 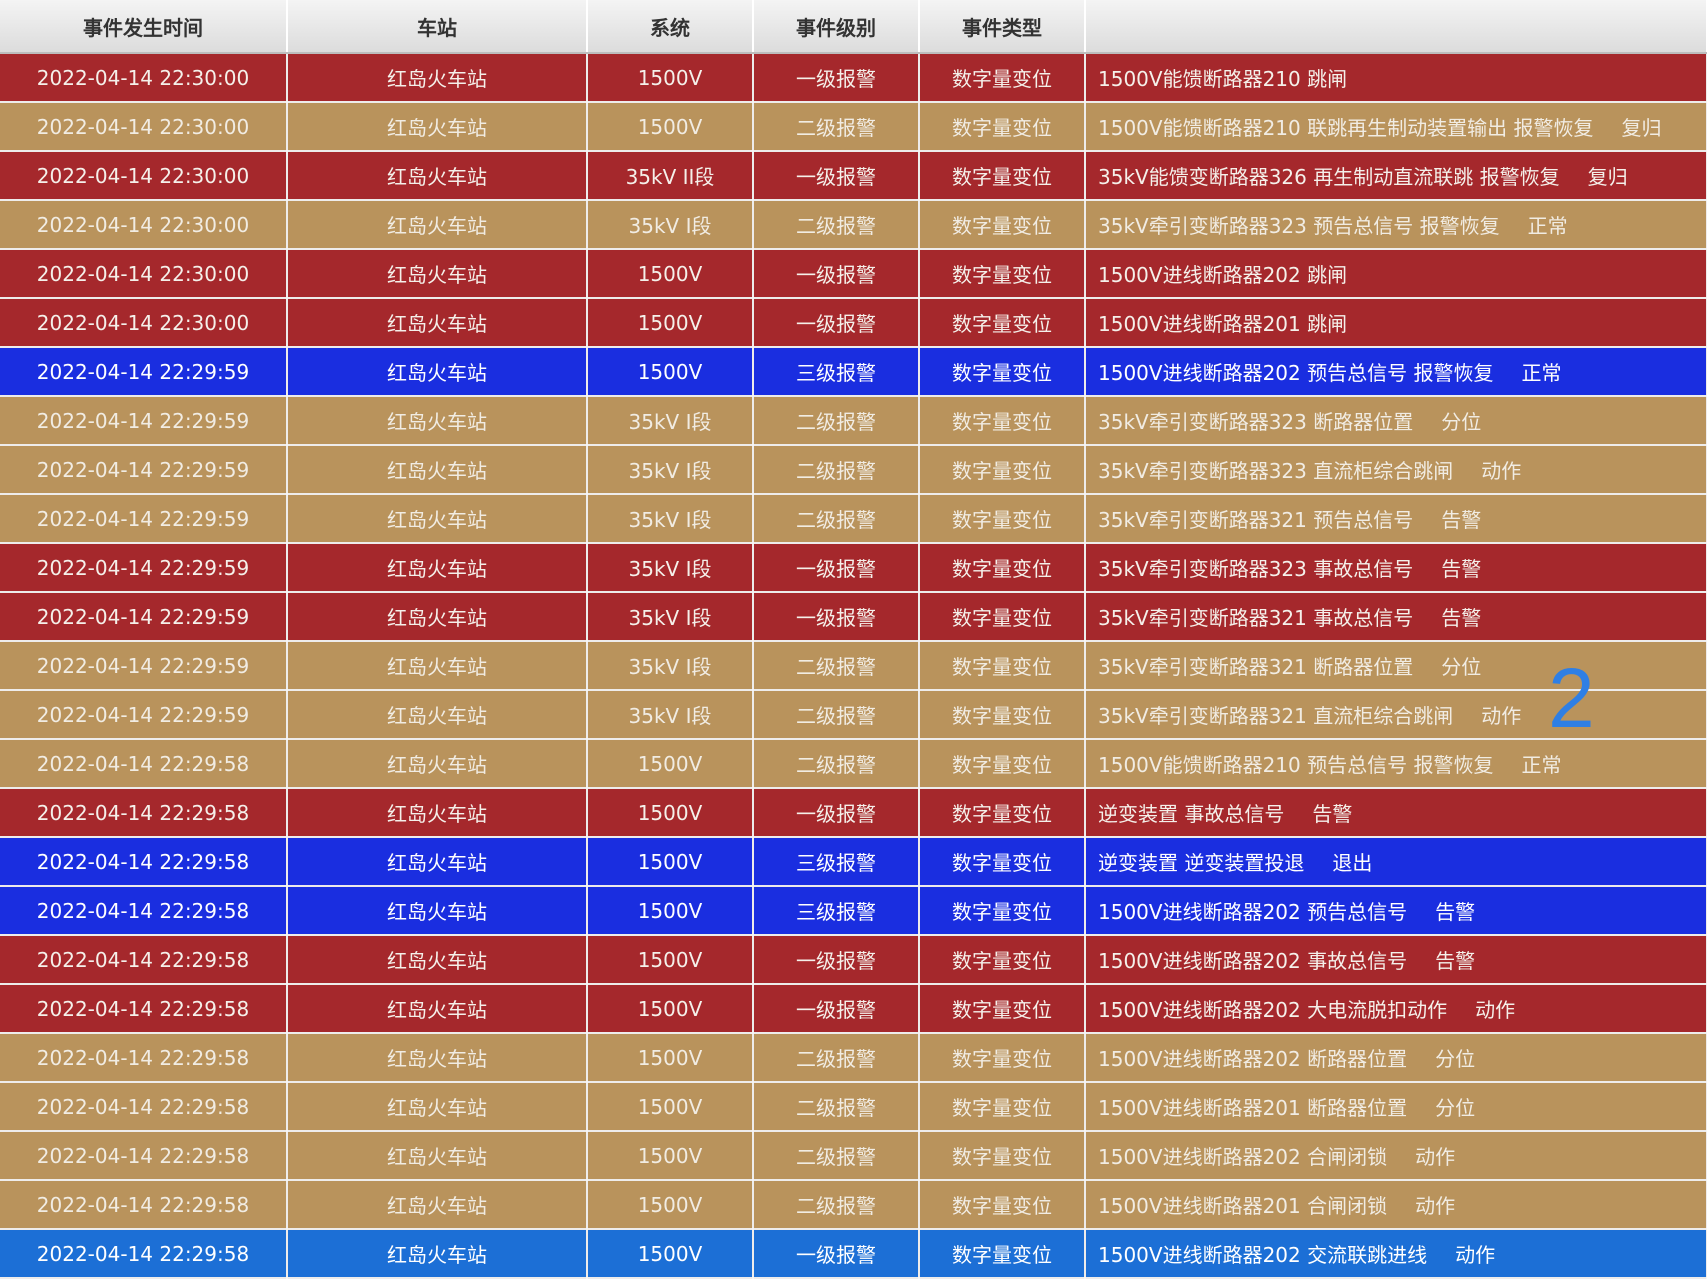 What do you see at coordinates (437, 27) in the screenshot?
I see `column-header-station: 车站` at bounding box center [437, 27].